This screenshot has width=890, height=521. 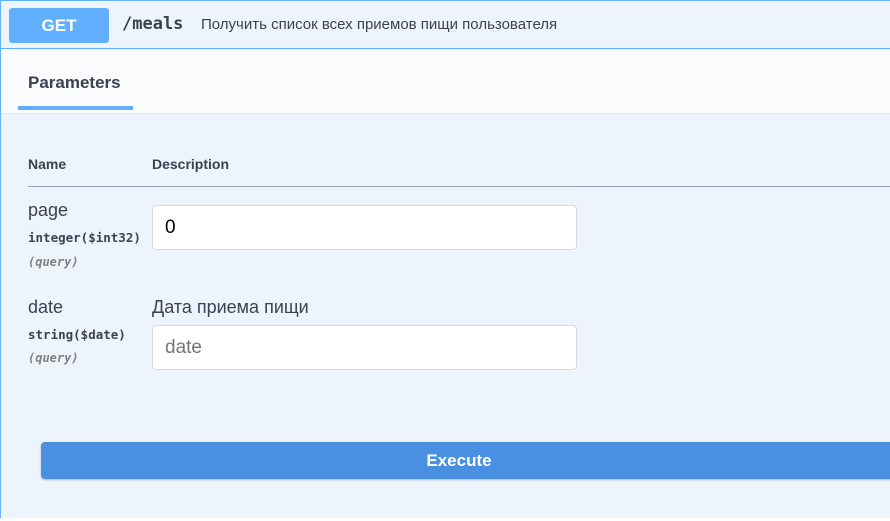 I want to click on page-input, so click(x=364, y=227).